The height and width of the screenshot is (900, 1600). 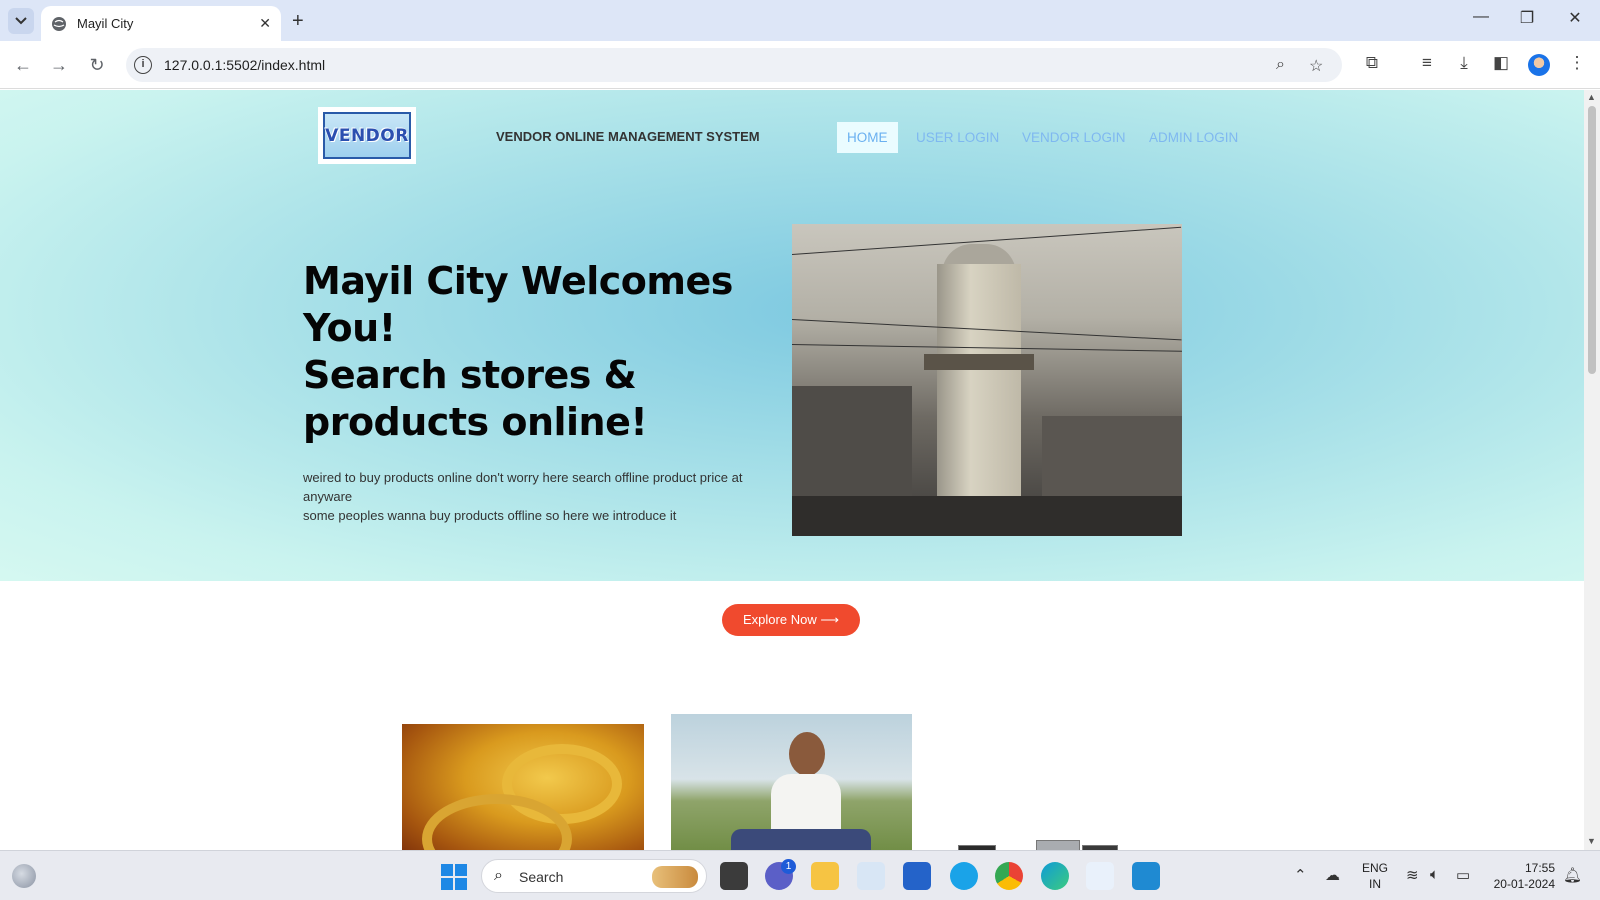 I want to click on browser-tab: Mayil City ✕, so click(x=161, y=23).